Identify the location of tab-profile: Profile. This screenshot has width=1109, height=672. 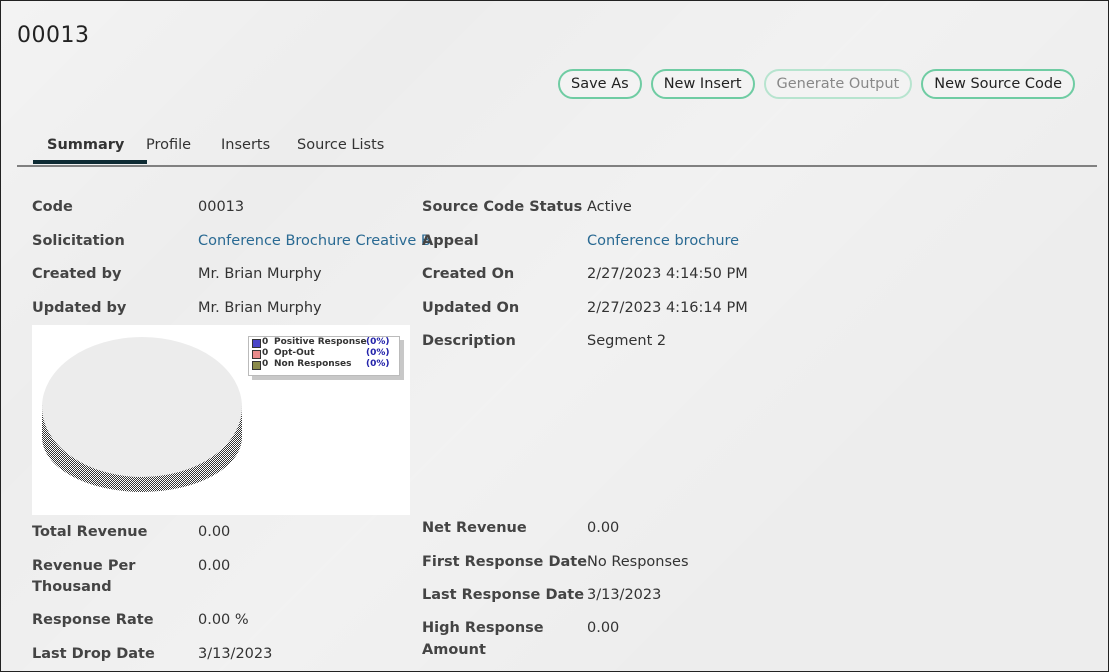
(168, 149).